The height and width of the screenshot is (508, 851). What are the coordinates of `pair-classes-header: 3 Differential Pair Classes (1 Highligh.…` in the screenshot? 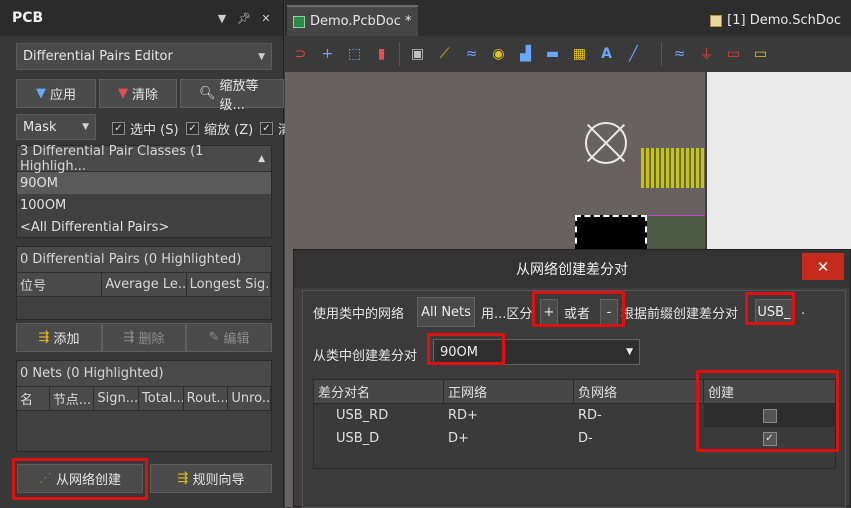 It's located at (144, 159).